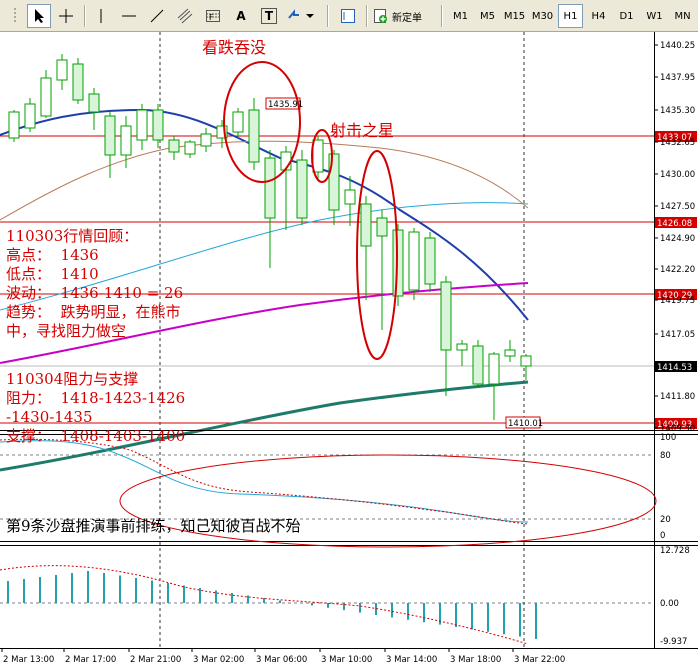  I want to click on review-title: 110303行情回顾：, so click(72, 236).